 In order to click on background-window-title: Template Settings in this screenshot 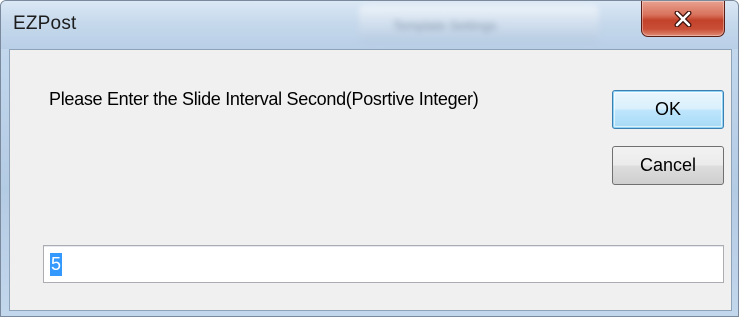, I will do `click(445, 25)`.